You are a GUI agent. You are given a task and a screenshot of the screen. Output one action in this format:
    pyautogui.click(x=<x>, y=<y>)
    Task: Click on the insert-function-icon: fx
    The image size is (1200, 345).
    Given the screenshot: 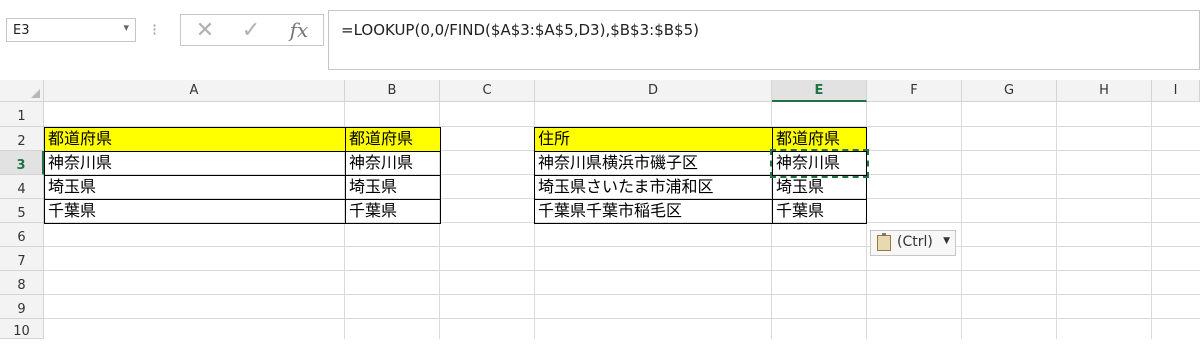 What is the action you would take?
    pyautogui.click(x=299, y=30)
    